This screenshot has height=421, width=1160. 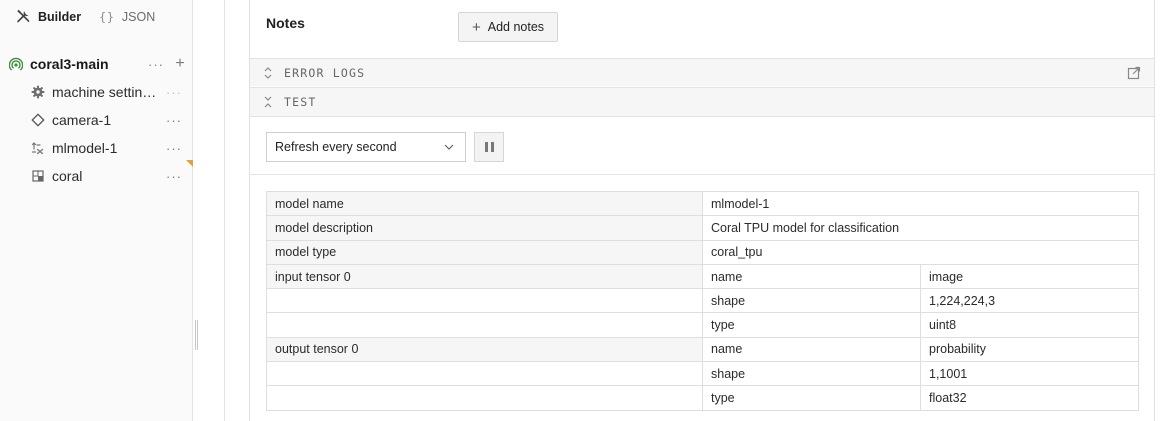 I want to click on machine-root: coral3-main ··· +, so click(x=99, y=64).